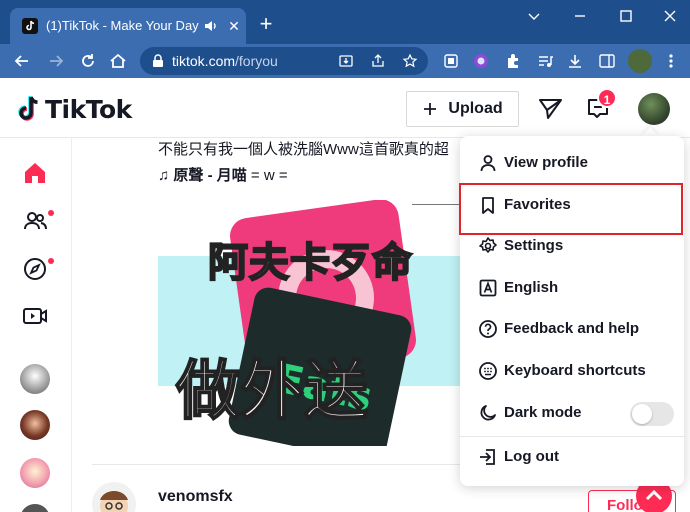 This screenshot has width=690, height=512. What do you see at coordinates (35, 269) in the screenshot?
I see `explore-icon` at bounding box center [35, 269].